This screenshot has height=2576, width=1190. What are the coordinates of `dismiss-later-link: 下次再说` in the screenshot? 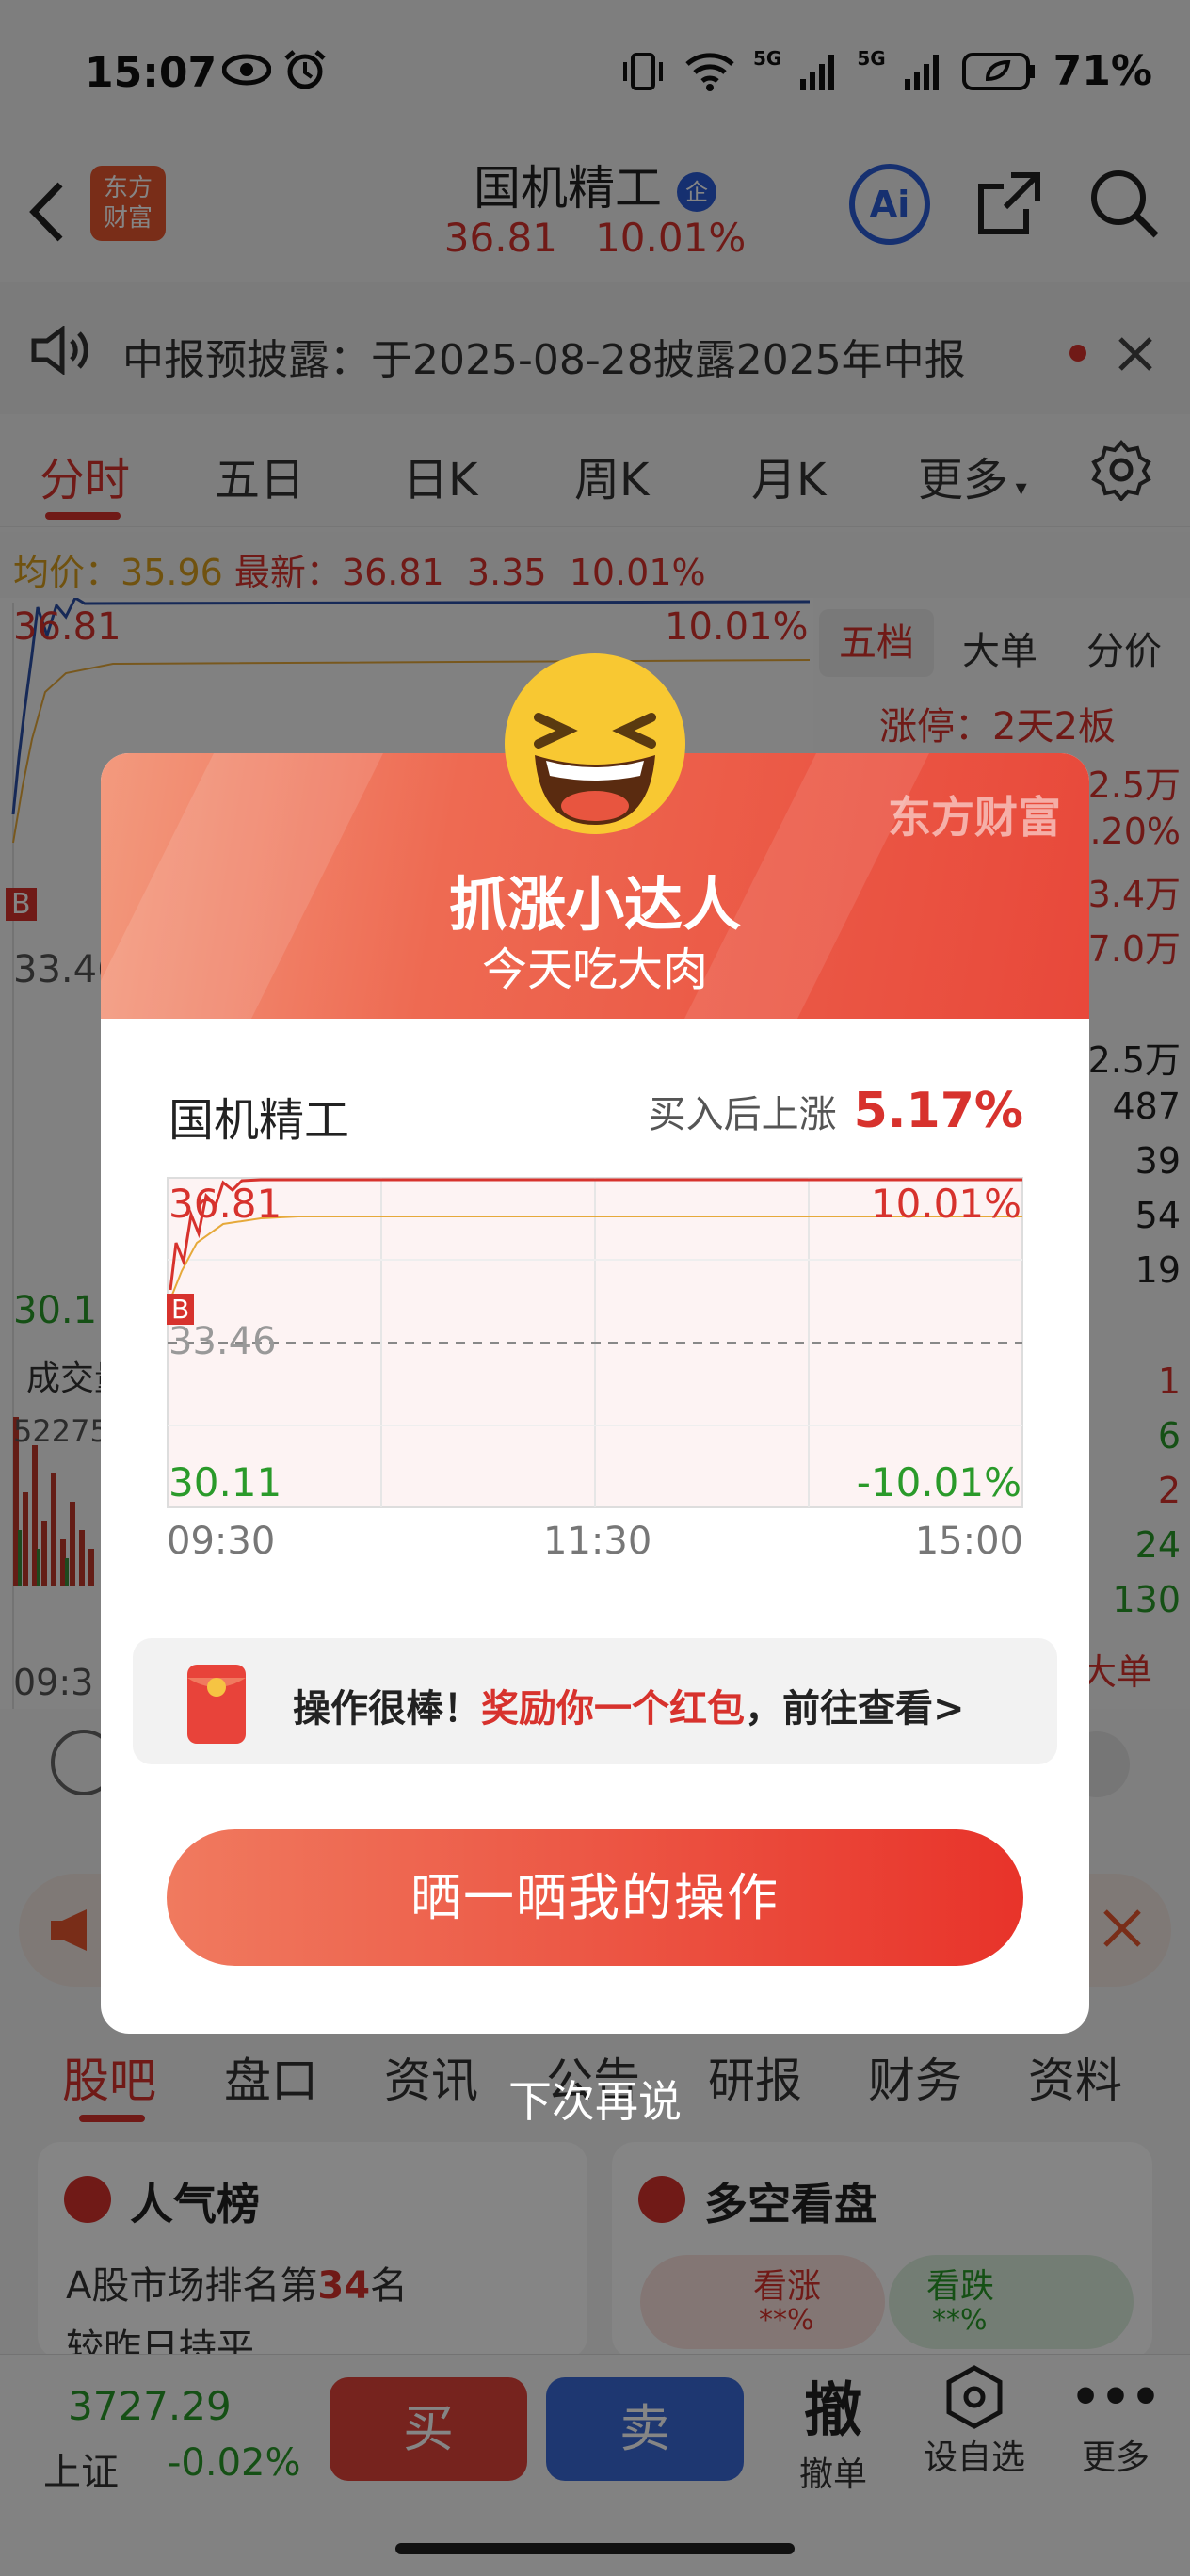 It's located at (595, 2099).